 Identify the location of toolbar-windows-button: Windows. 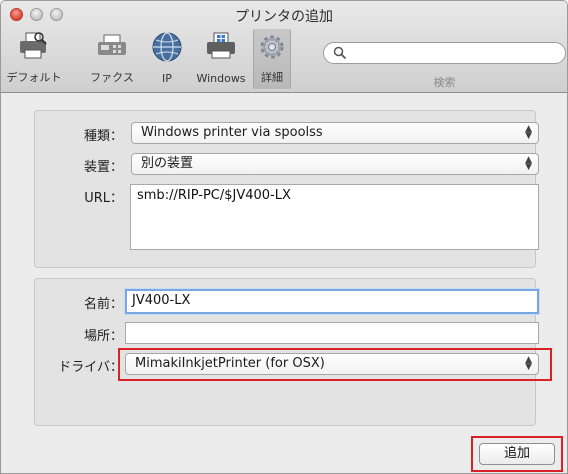
(221, 59).